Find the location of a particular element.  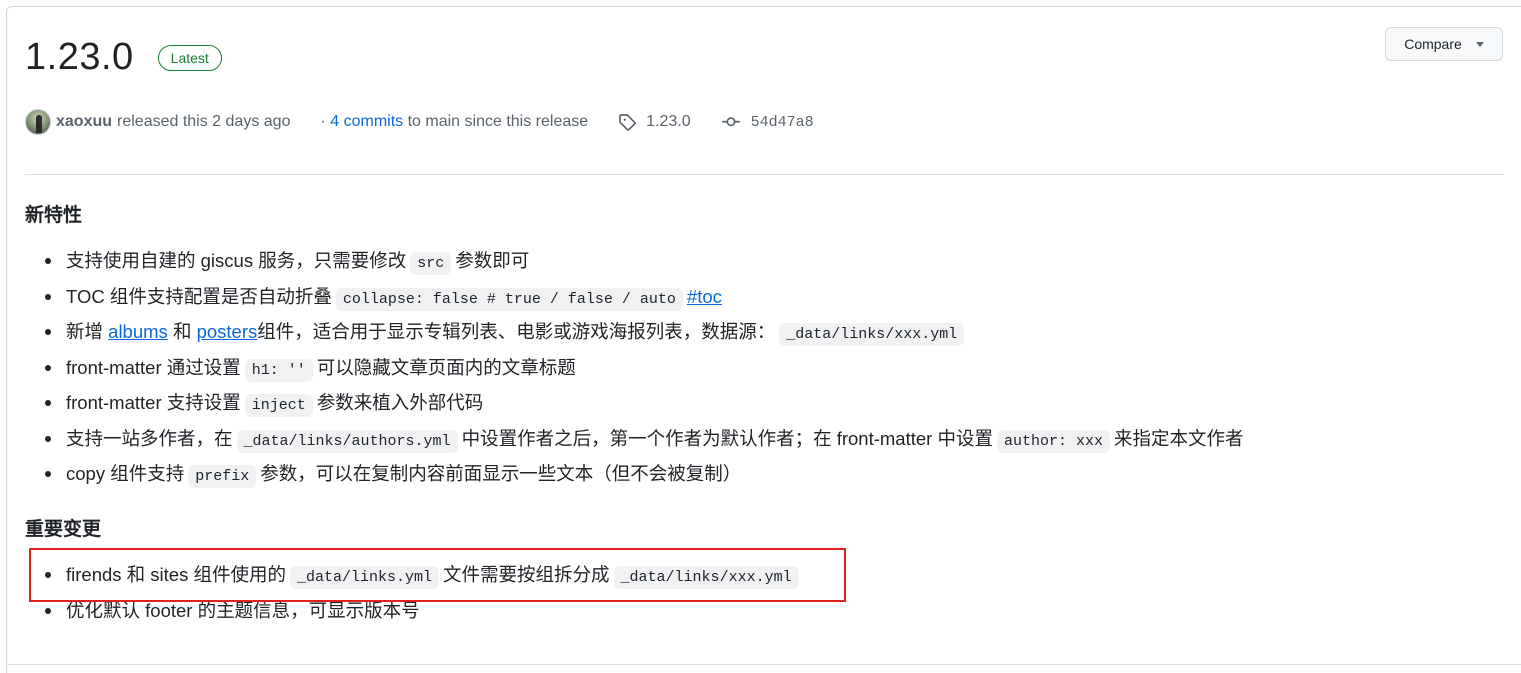

compare-button: Compare is located at coordinates (1444, 44).